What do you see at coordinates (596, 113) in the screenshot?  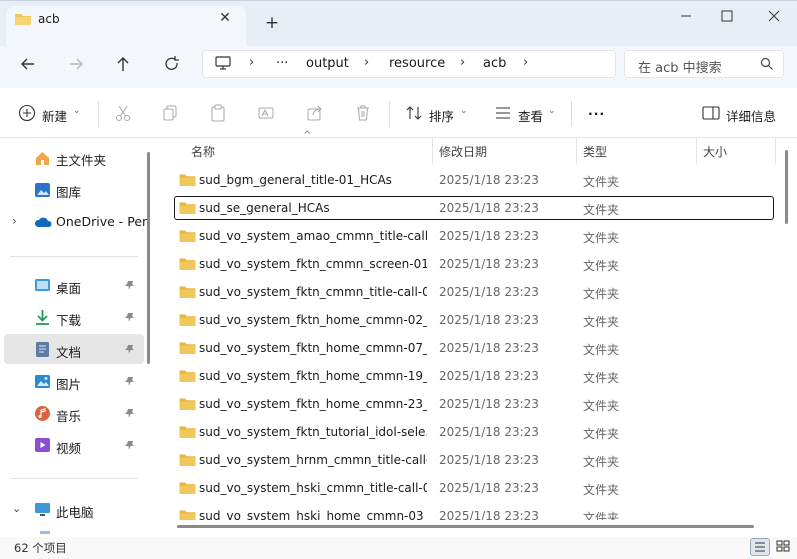 I see `more-options-button: ···` at bounding box center [596, 113].